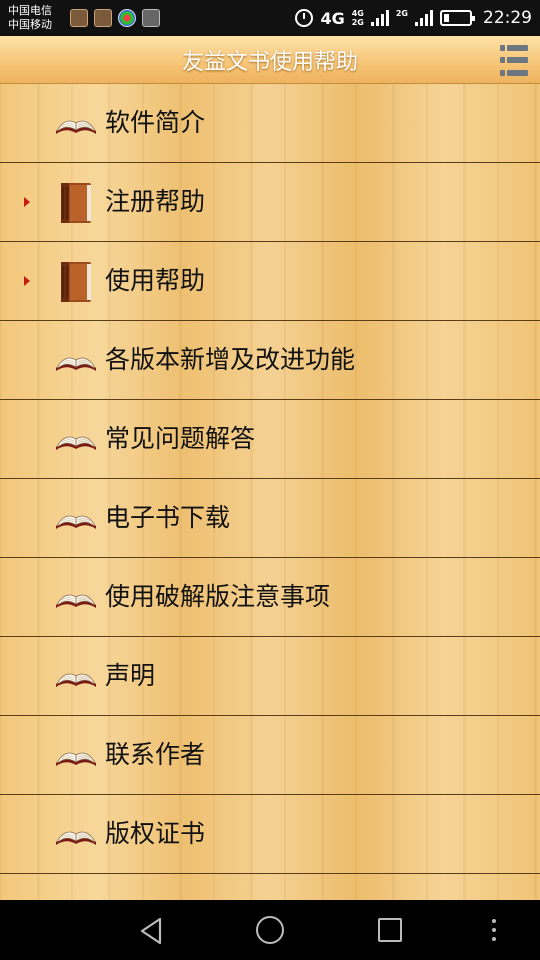 Image resolution: width=540 pixels, height=960 pixels. Describe the element at coordinates (30, 24) in the screenshot. I see `carrier-2: 中国移动` at that location.